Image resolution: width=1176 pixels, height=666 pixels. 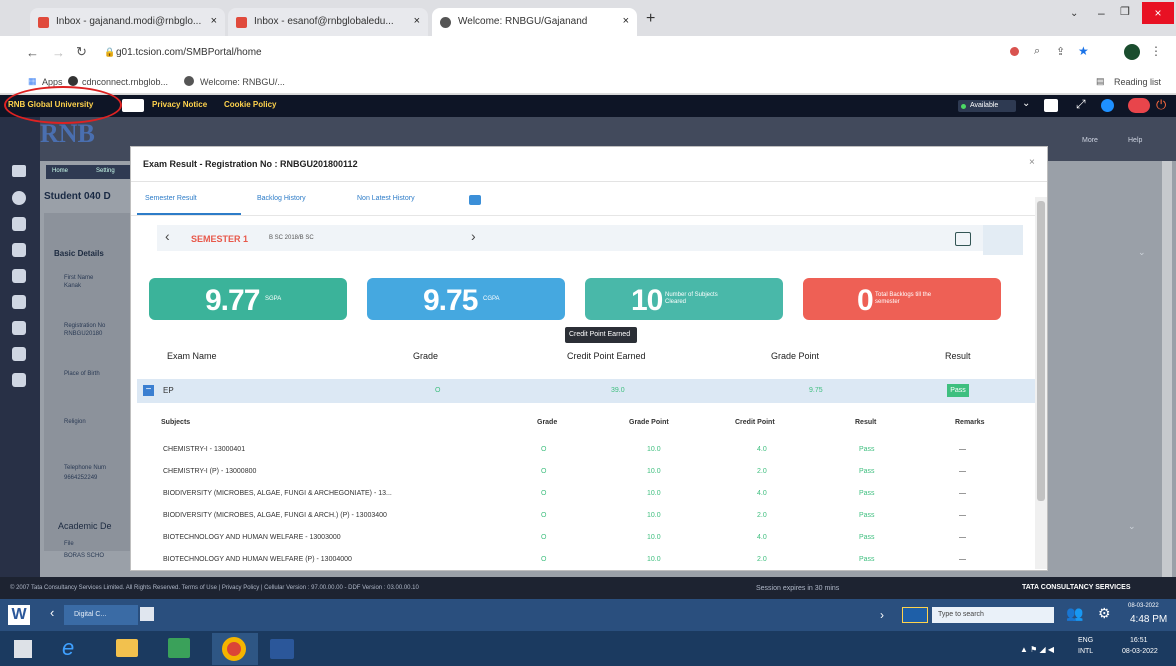 I want to click on taskbar-search-input: Type to search, so click(x=993, y=615).